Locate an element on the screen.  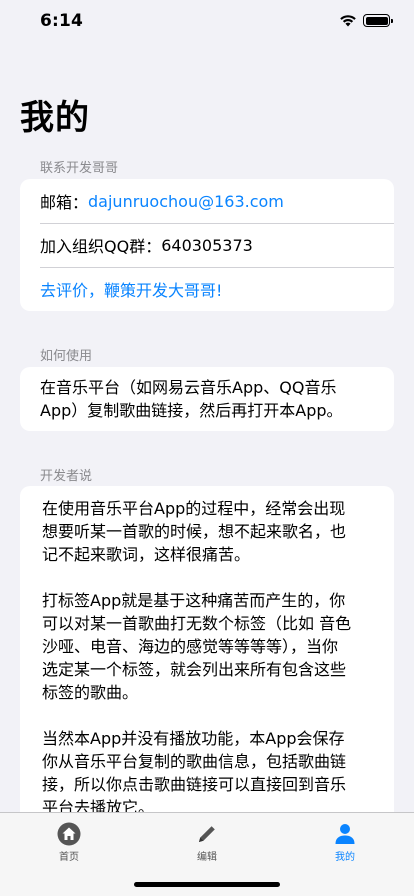
tab-label: 首页 is located at coordinates (69, 857).